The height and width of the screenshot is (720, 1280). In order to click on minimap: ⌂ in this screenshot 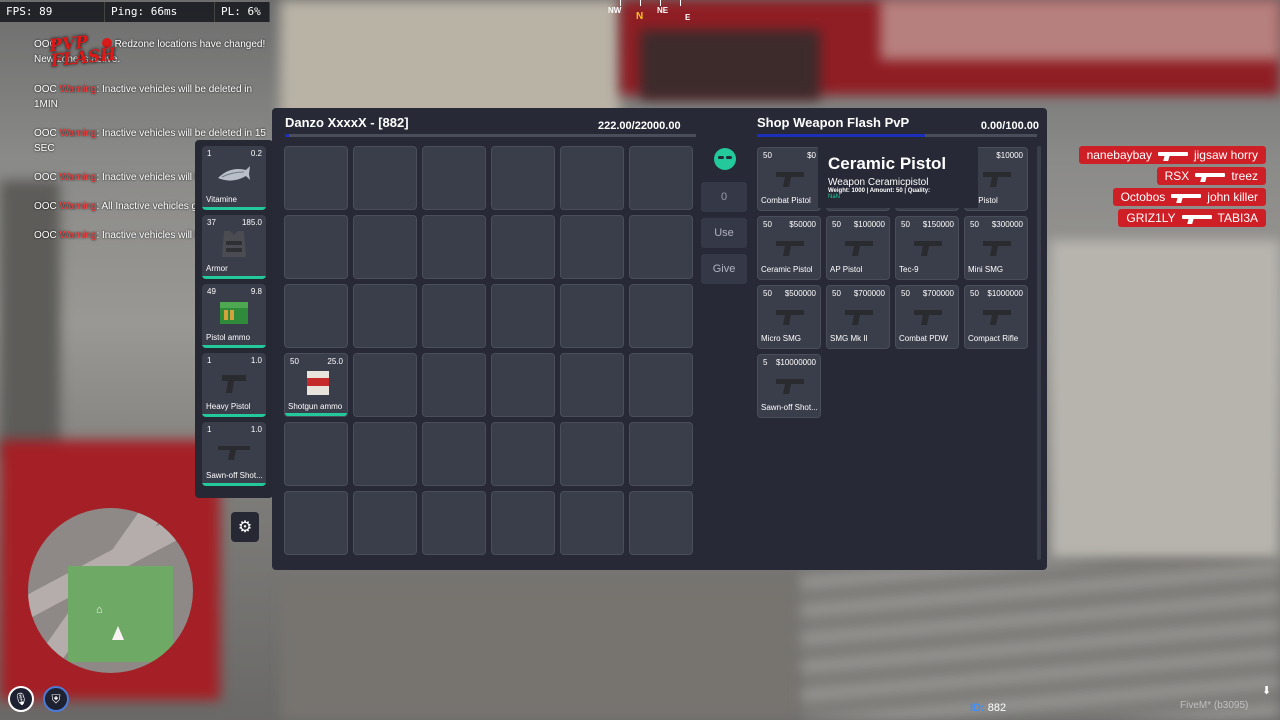, I will do `click(110, 590)`.